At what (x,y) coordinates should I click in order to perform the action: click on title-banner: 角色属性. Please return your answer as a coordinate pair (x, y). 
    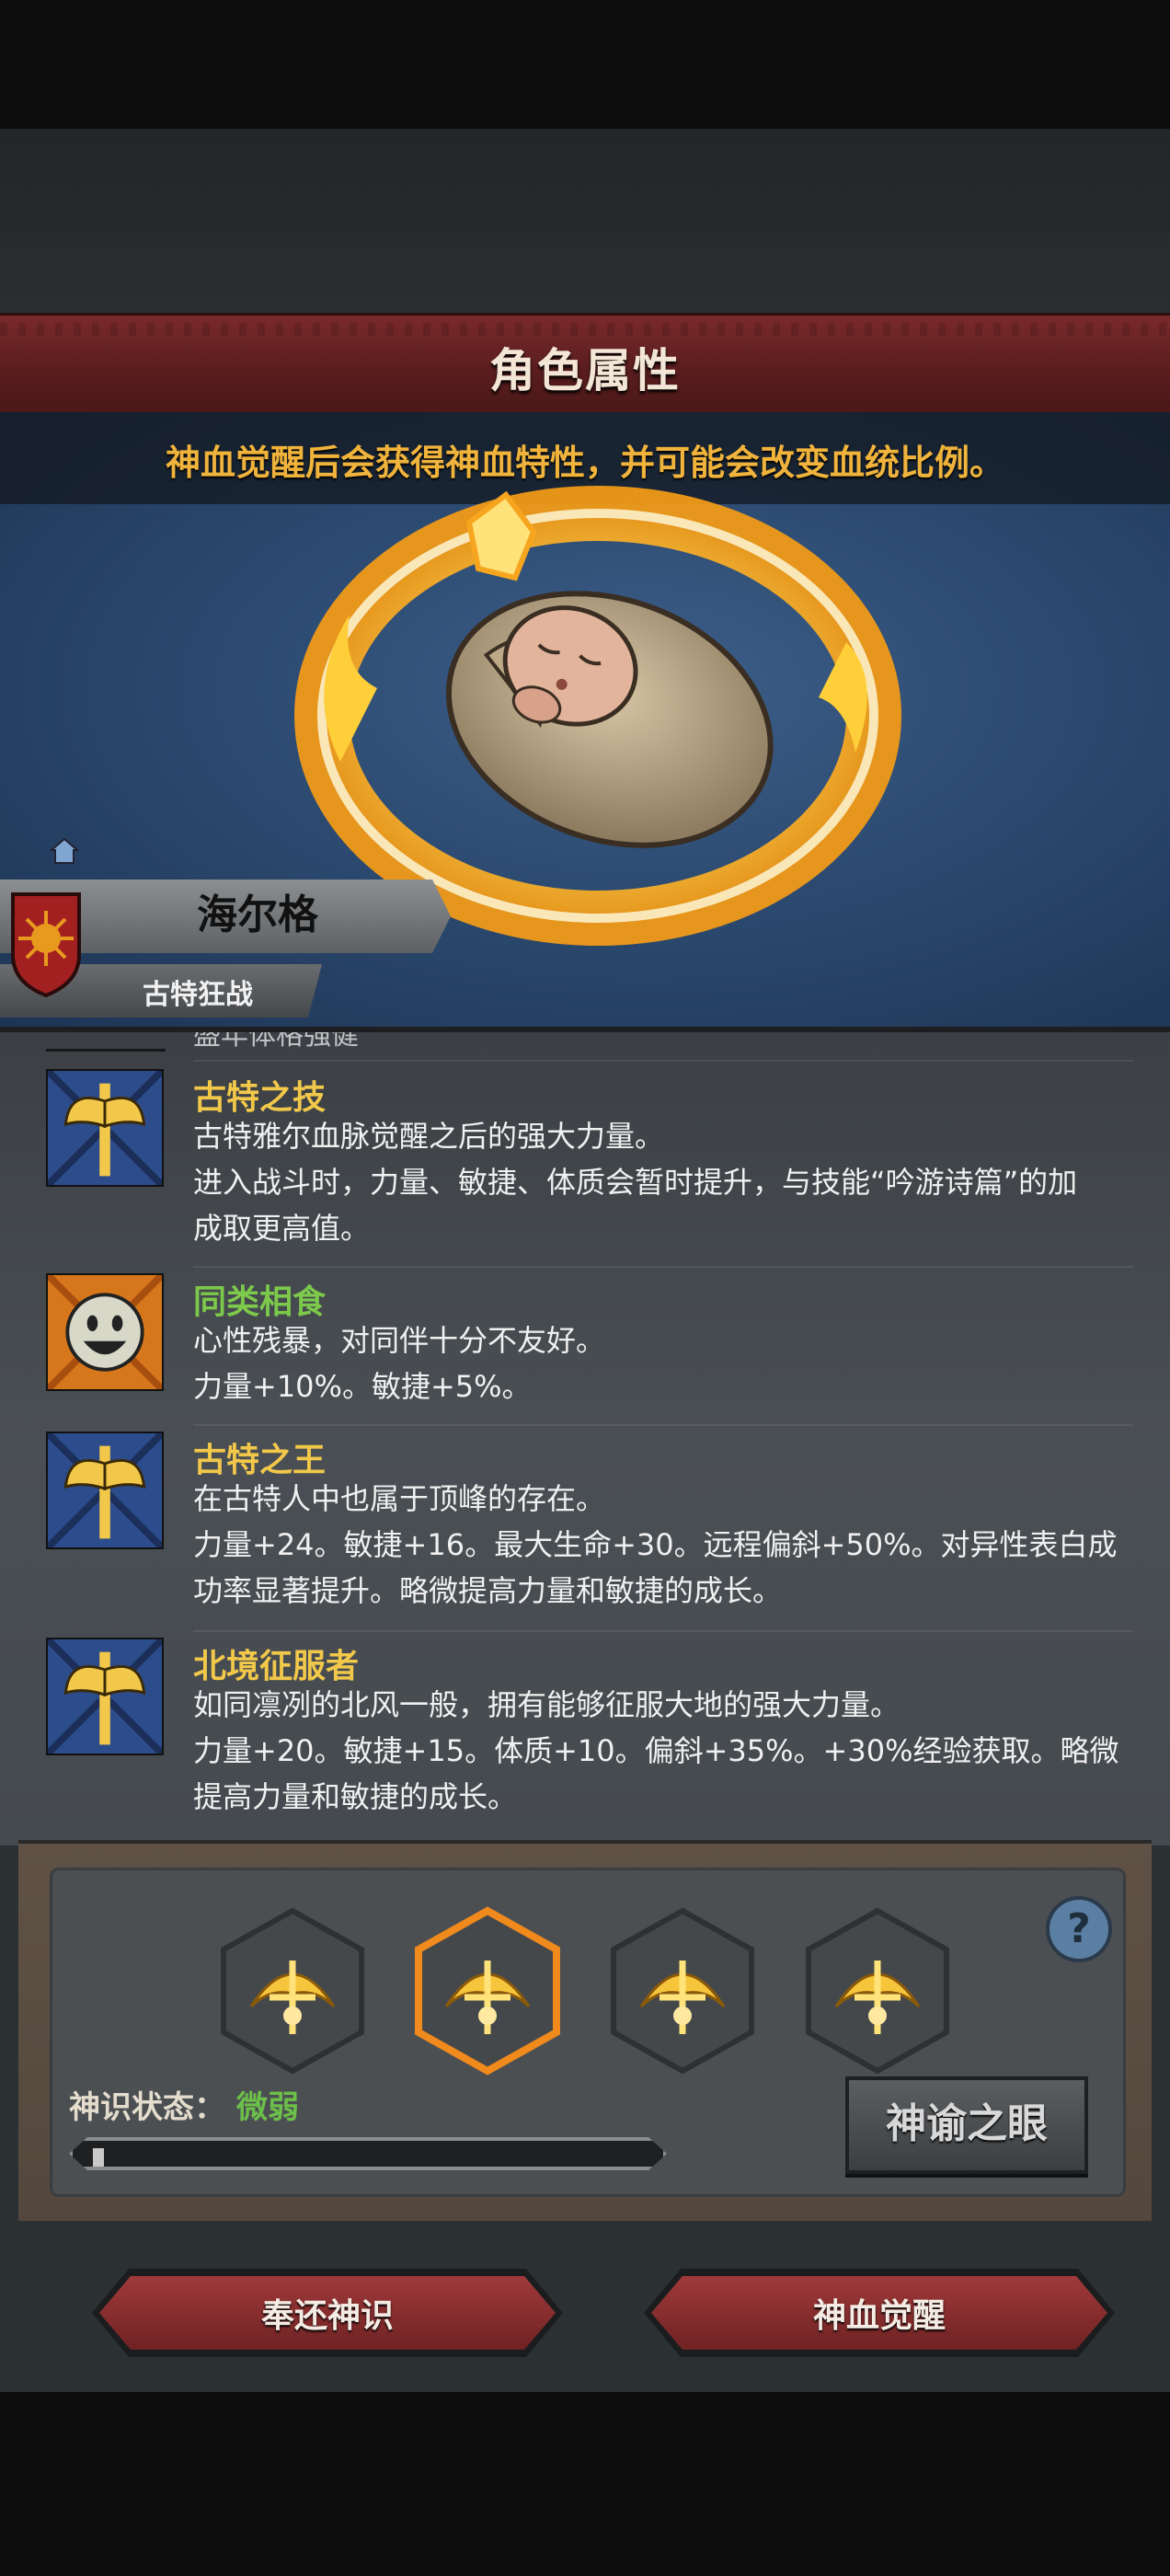
    Looking at the image, I should click on (585, 366).